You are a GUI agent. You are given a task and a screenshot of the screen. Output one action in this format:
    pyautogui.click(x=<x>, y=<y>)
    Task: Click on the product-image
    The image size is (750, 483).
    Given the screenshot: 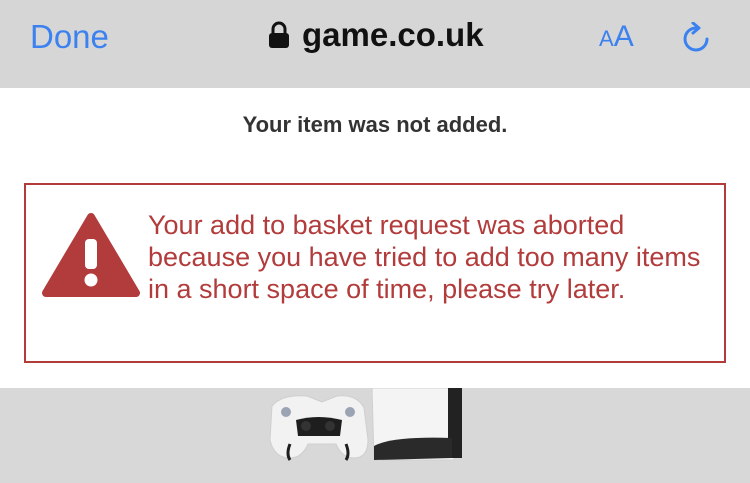 What is the action you would take?
    pyautogui.click(x=365, y=424)
    